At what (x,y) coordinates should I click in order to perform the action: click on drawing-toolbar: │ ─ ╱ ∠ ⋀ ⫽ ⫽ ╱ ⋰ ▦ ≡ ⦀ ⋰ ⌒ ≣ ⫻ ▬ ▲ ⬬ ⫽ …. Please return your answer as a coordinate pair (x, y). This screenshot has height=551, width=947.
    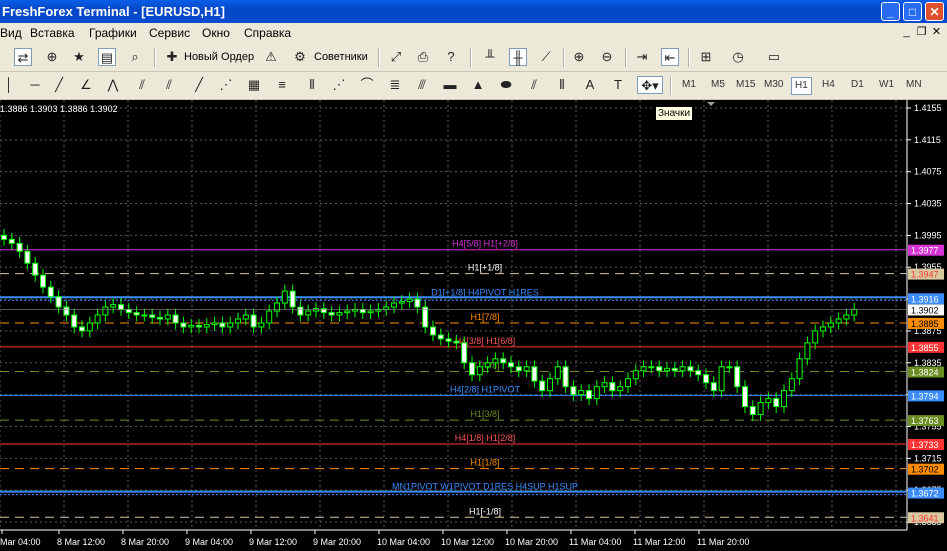
    Looking at the image, I should click on (473, 86).